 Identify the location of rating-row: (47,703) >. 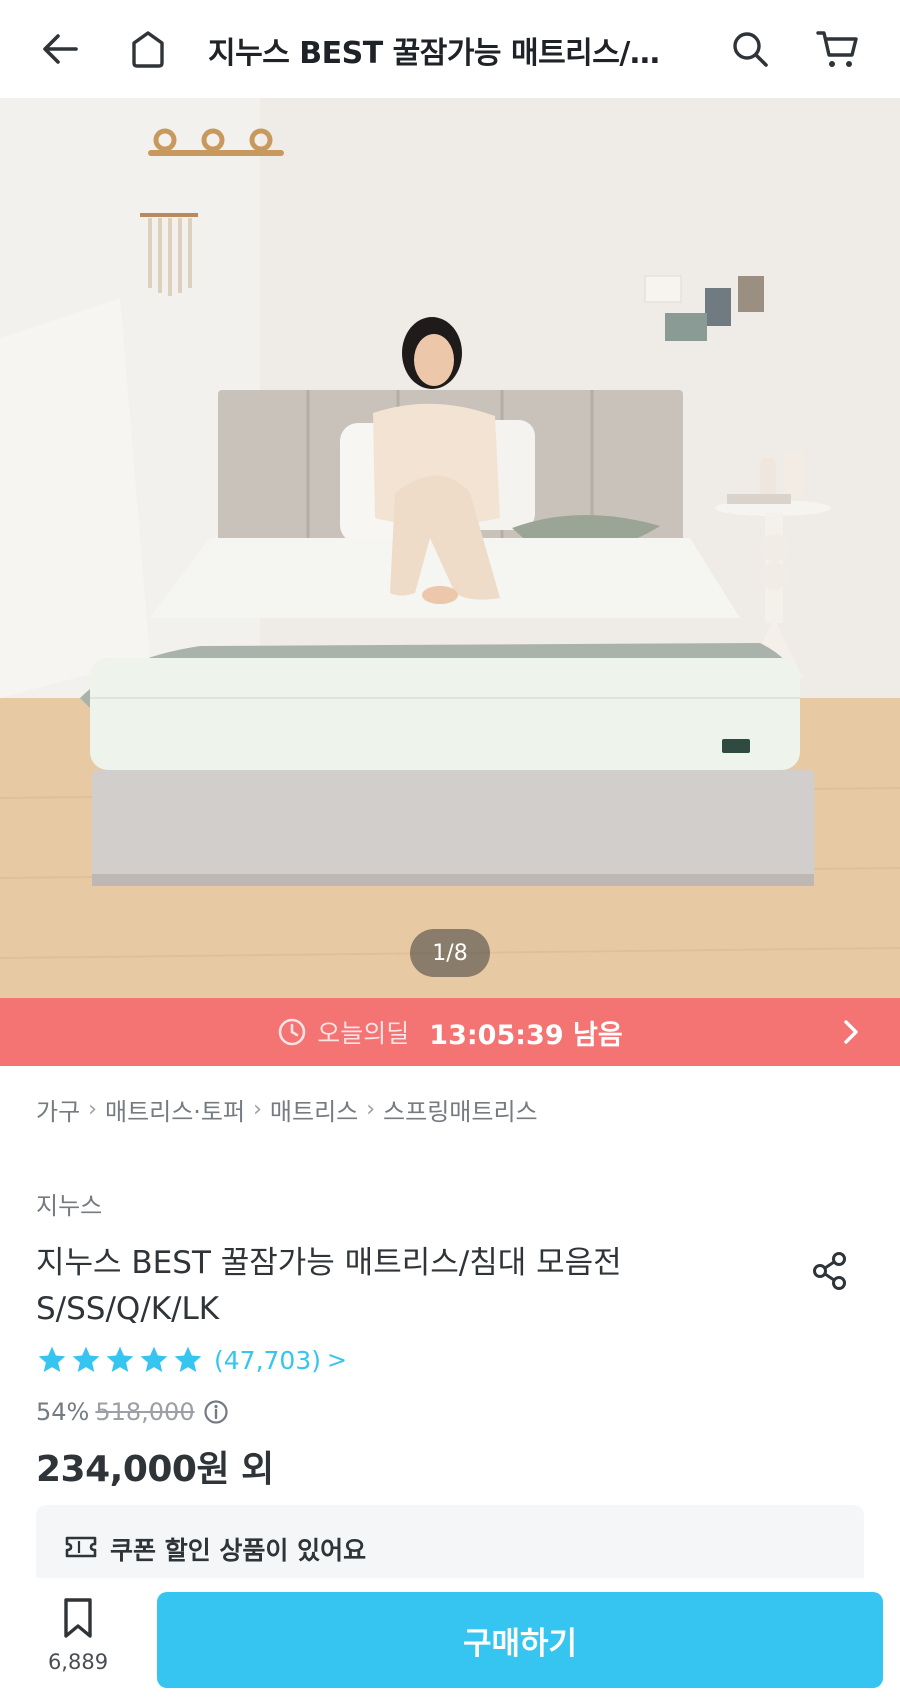
(191, 1360).